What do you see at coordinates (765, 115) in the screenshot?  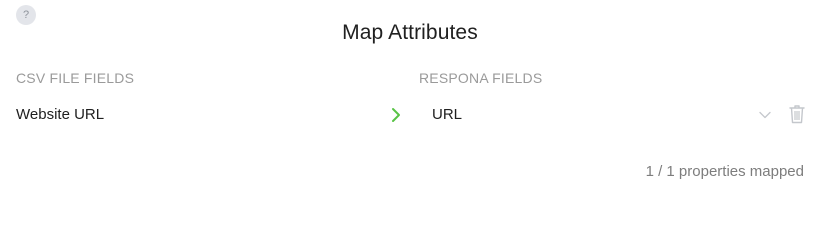 I see `chevron-down-icon` at bounding box center [765, 115].